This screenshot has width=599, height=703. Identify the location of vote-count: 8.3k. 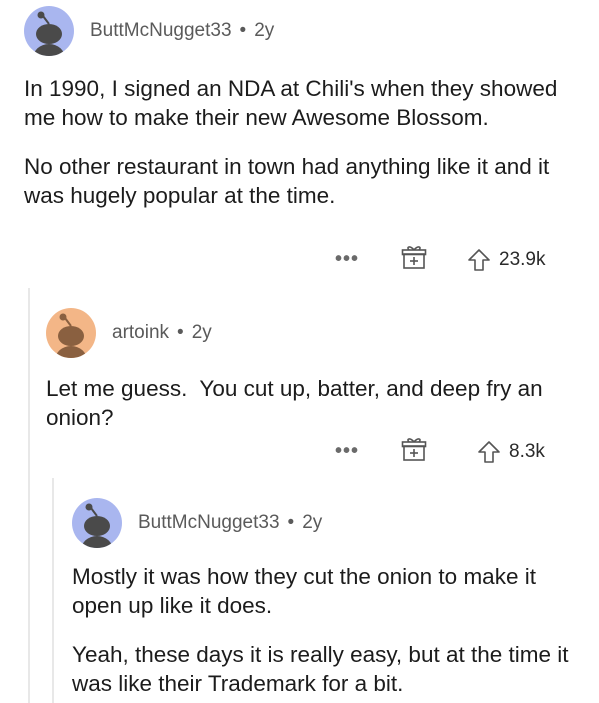
(527, 451).